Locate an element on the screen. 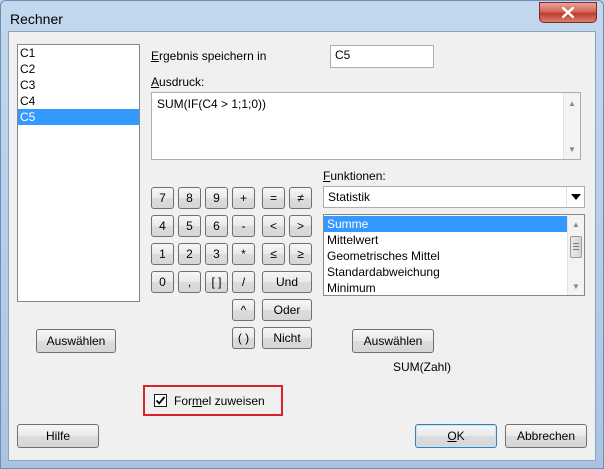 This screenshot has height=469, width=604. key-nicht: Nicht is located at coordinates (287, 338).